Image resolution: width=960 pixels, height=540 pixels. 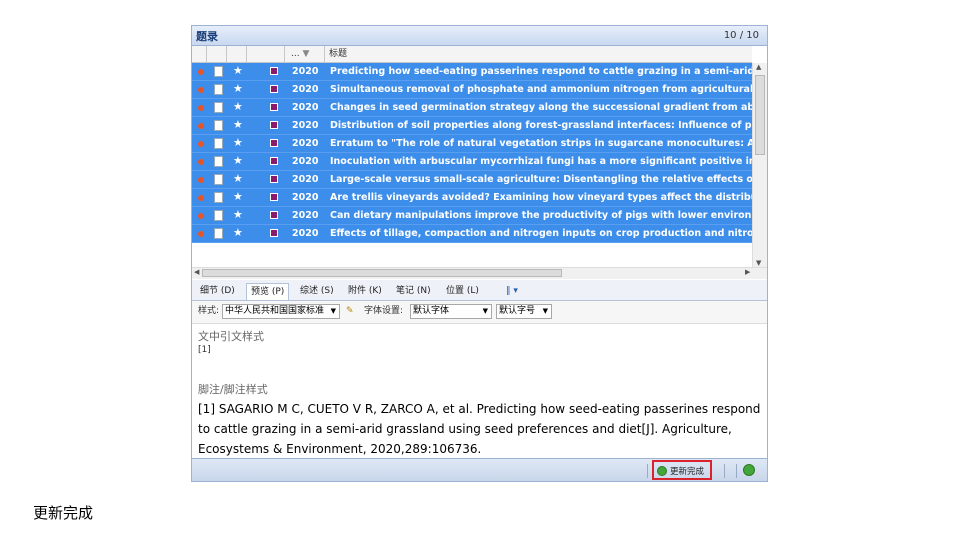 I want to click on scroll-down-icon: ▼, so click(x=758, y=263).